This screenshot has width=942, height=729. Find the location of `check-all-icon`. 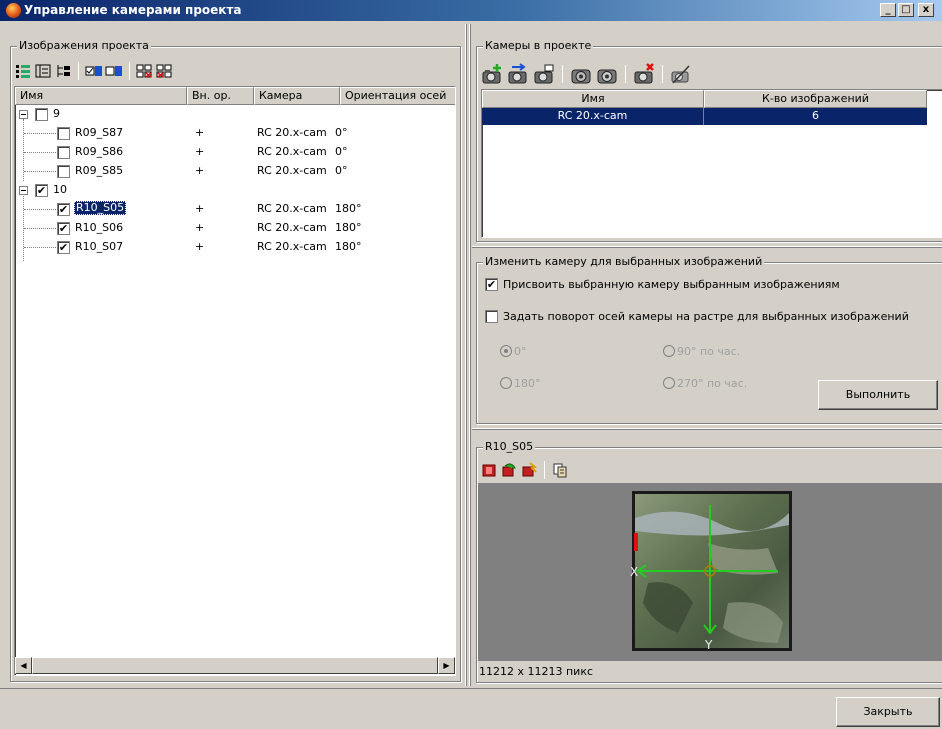

check-all-icon is located at coordinates (145, 71).